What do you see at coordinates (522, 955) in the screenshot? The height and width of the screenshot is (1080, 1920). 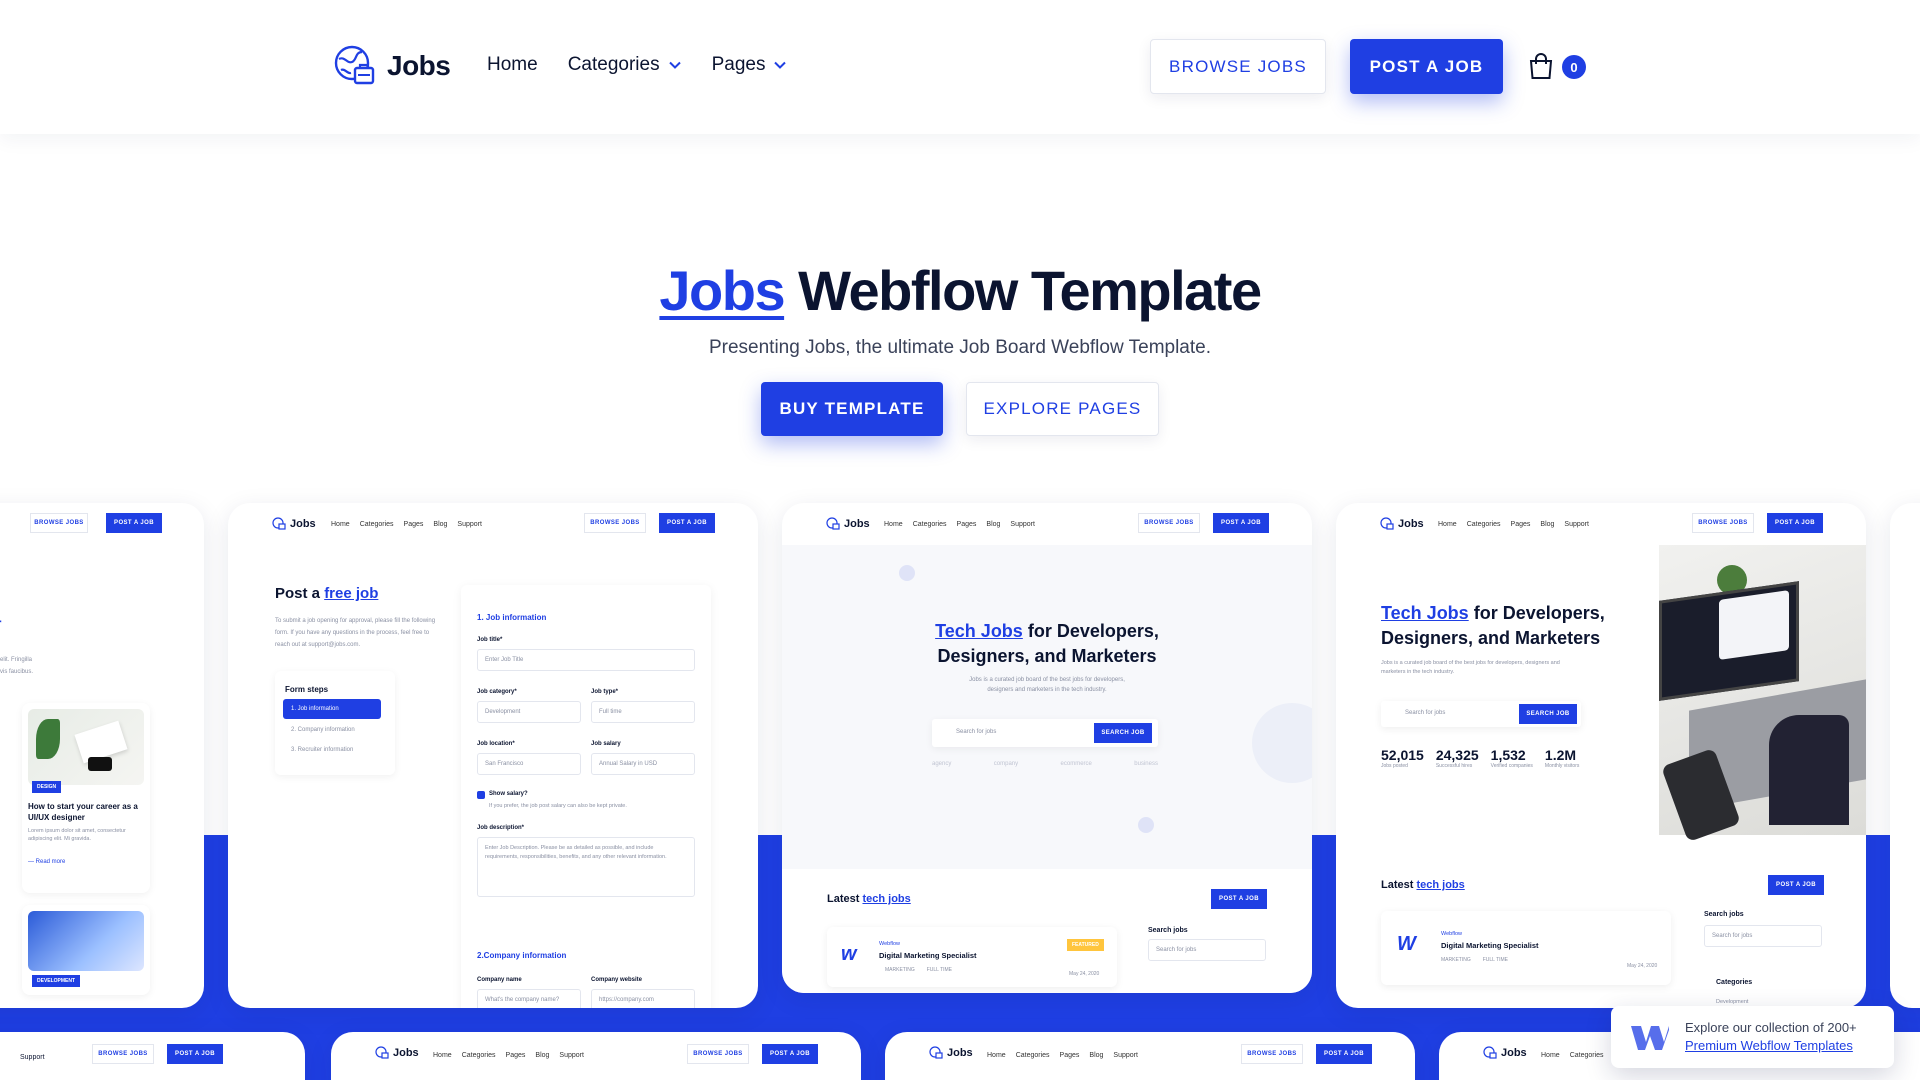 I see `form-section-2-title: 2.Company information` at bounding box center [522, 955].